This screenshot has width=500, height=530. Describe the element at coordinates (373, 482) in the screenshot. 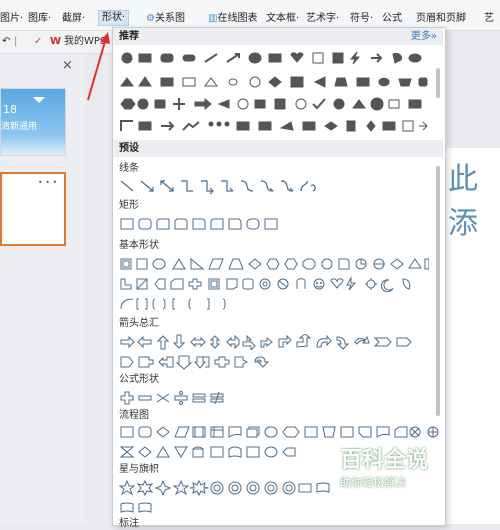

I see `watermark-slogan: 助你轻松解决` at that location.